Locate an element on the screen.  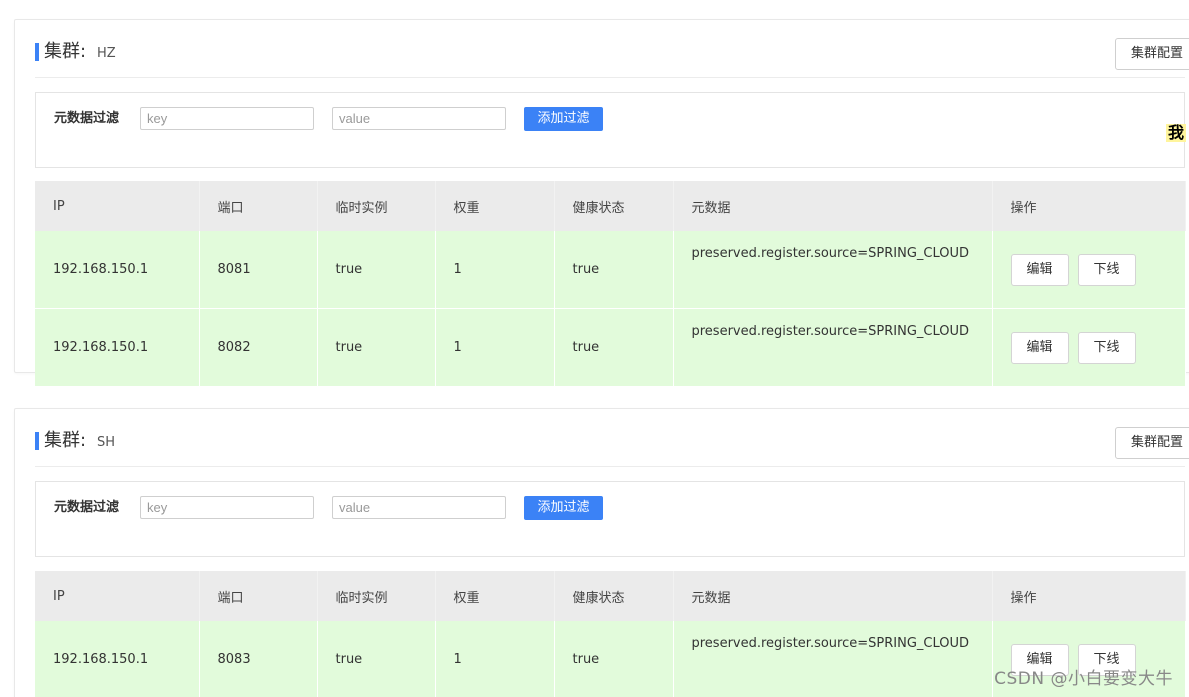
cluster-name: HZ is located at coordinates (106, 53).